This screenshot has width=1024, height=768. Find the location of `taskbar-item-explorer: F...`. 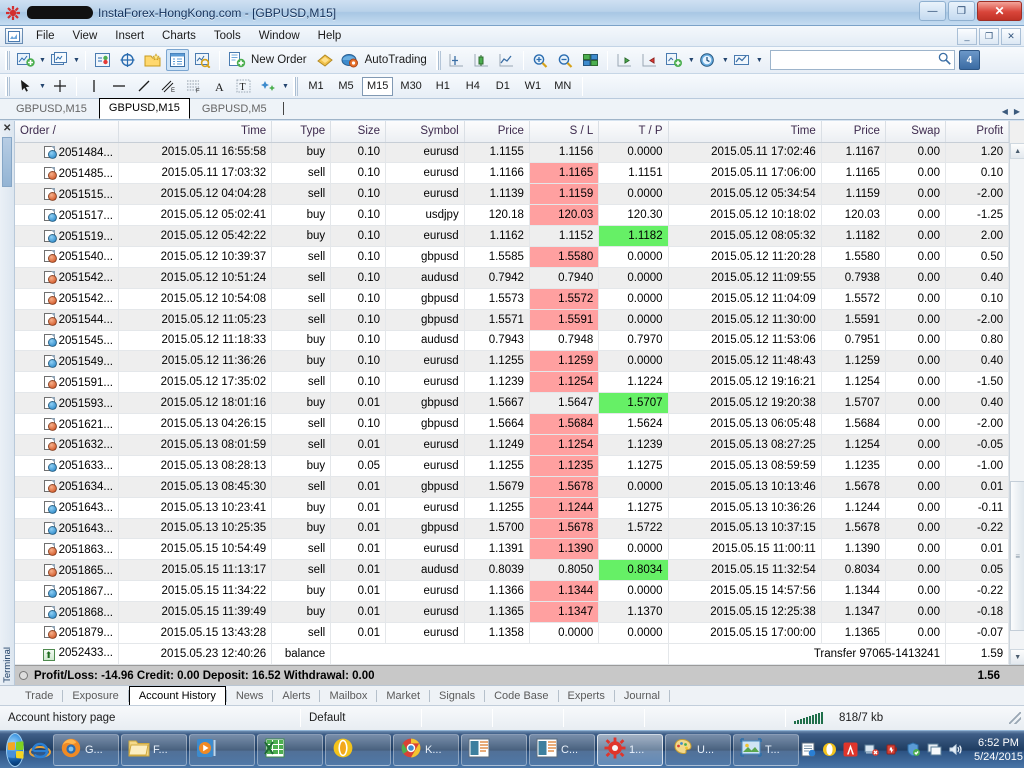

taskbar-item-explorer: F... is located at coordinates (154, 749).